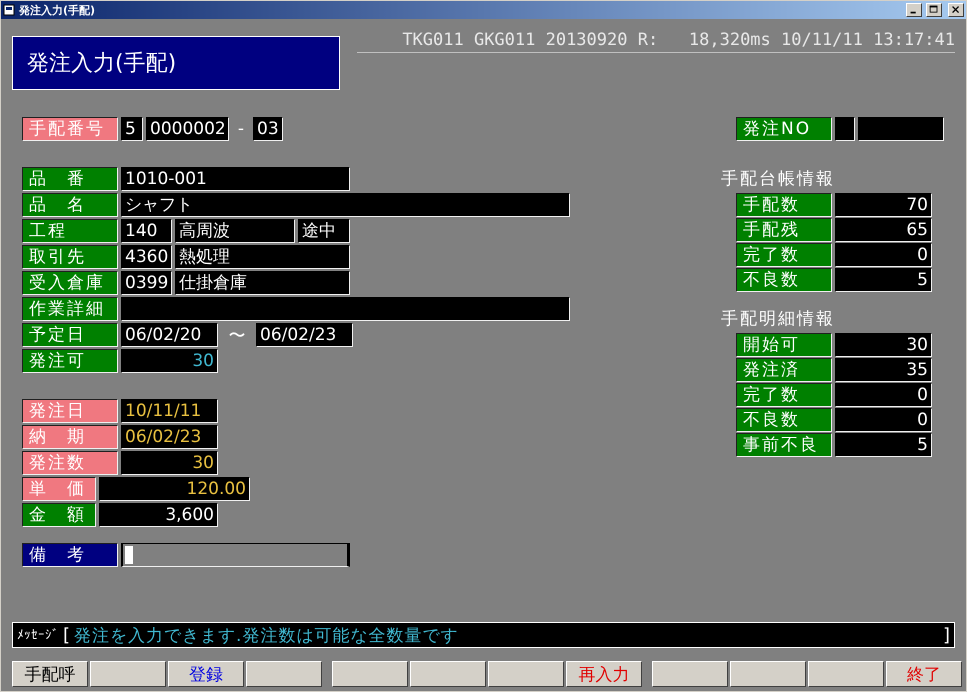 This screenshot has width=967, height=692. Describe the element at coordinates (9, 10) in the screenshot. I see `app-icon` at that location.